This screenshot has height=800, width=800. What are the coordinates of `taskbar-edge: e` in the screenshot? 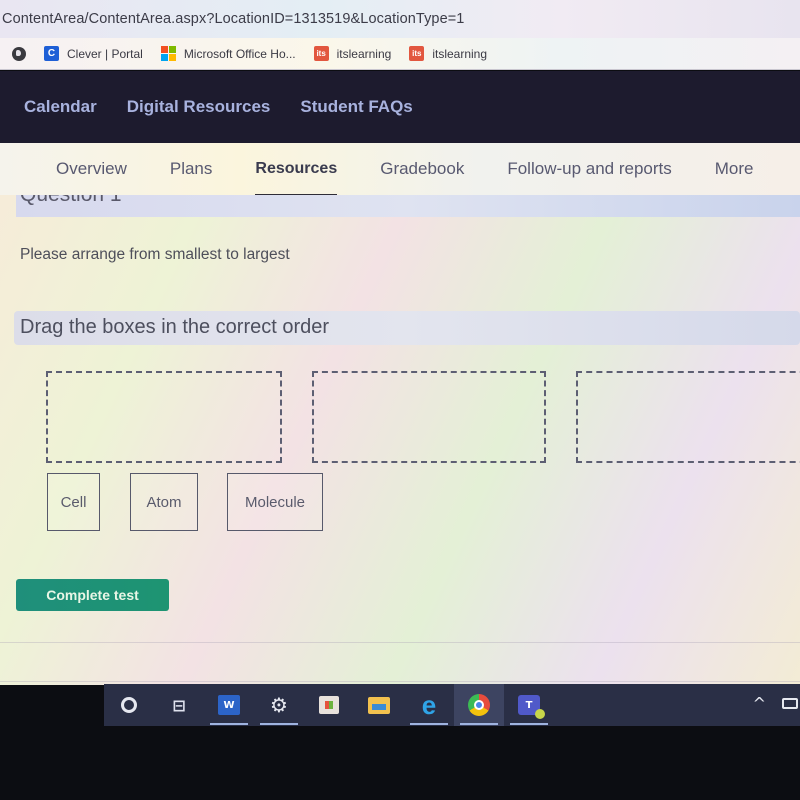 It's located at (429, 705).